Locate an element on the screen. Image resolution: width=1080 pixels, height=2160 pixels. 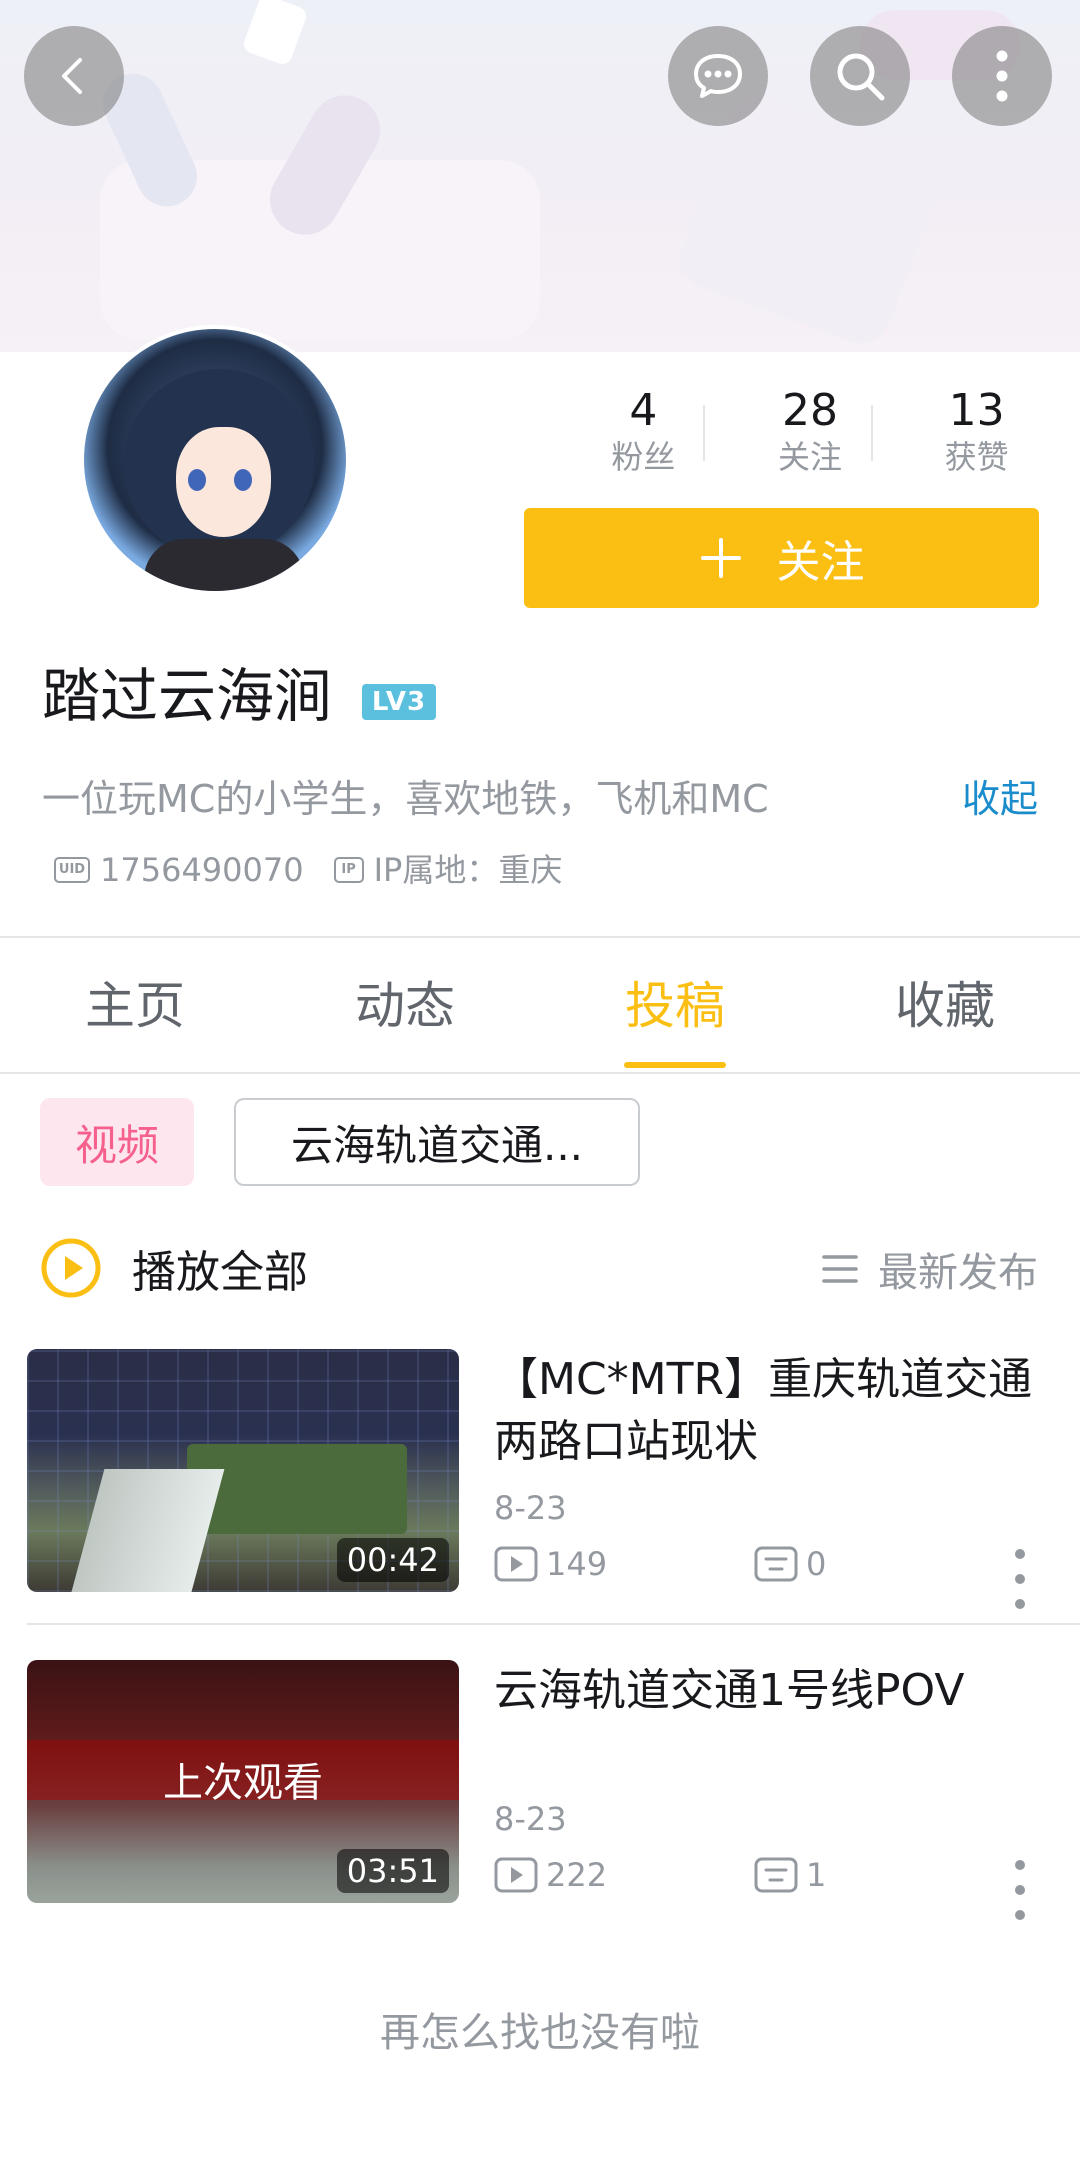
username: 踏过云海涧 is located at coordinates (187, 696).